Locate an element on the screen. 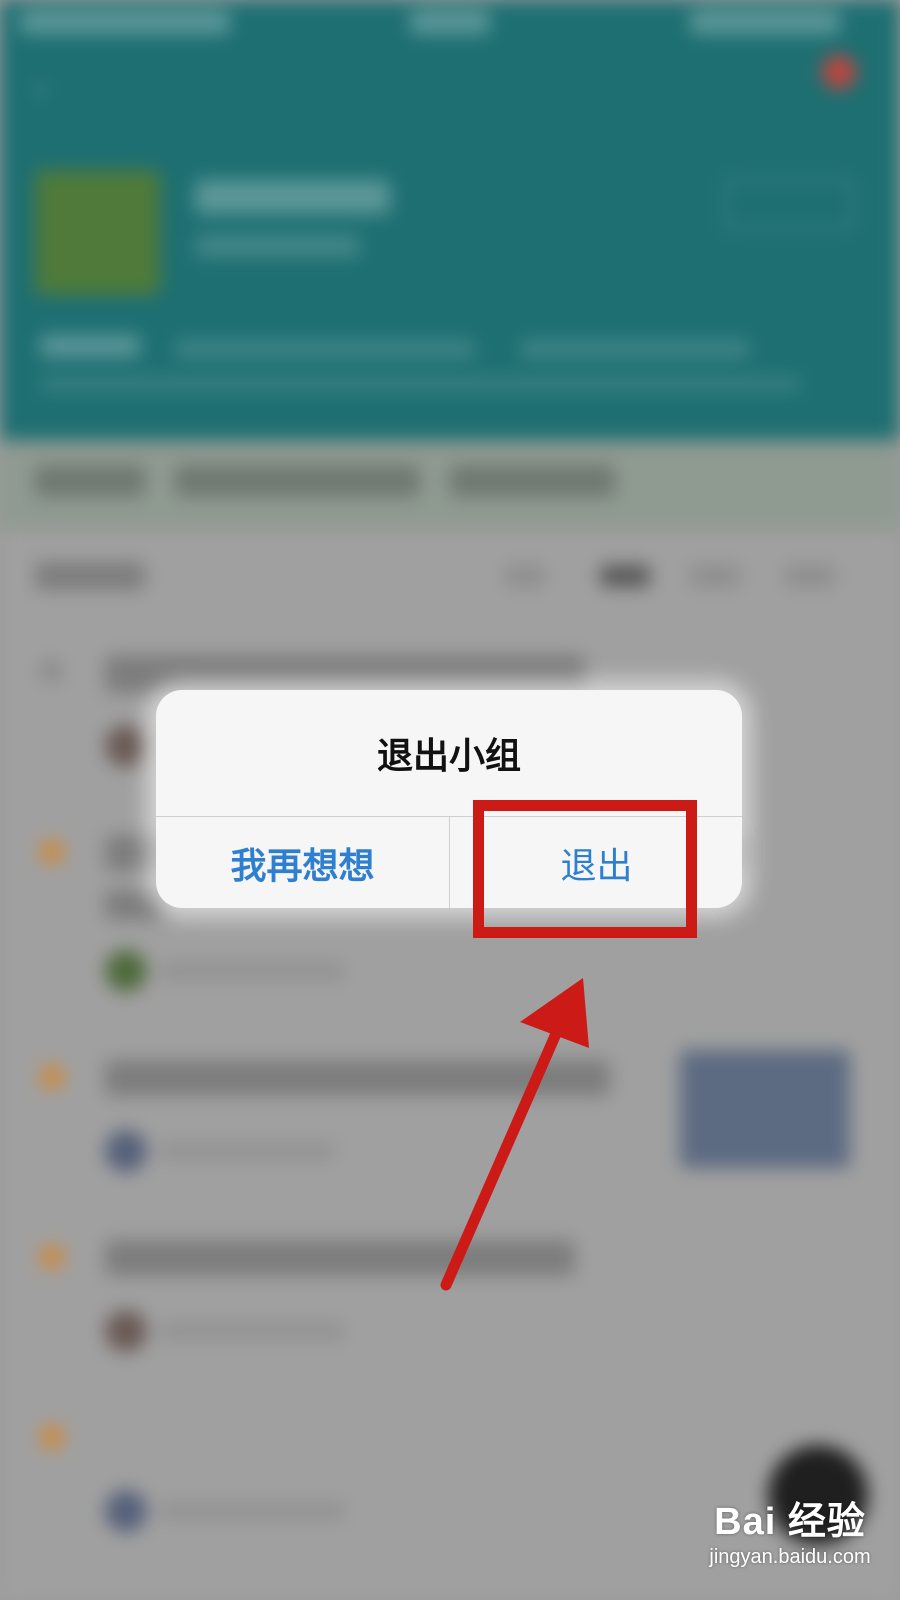  back-arrow-icon: ‹ is located at coordinates (40, 88).